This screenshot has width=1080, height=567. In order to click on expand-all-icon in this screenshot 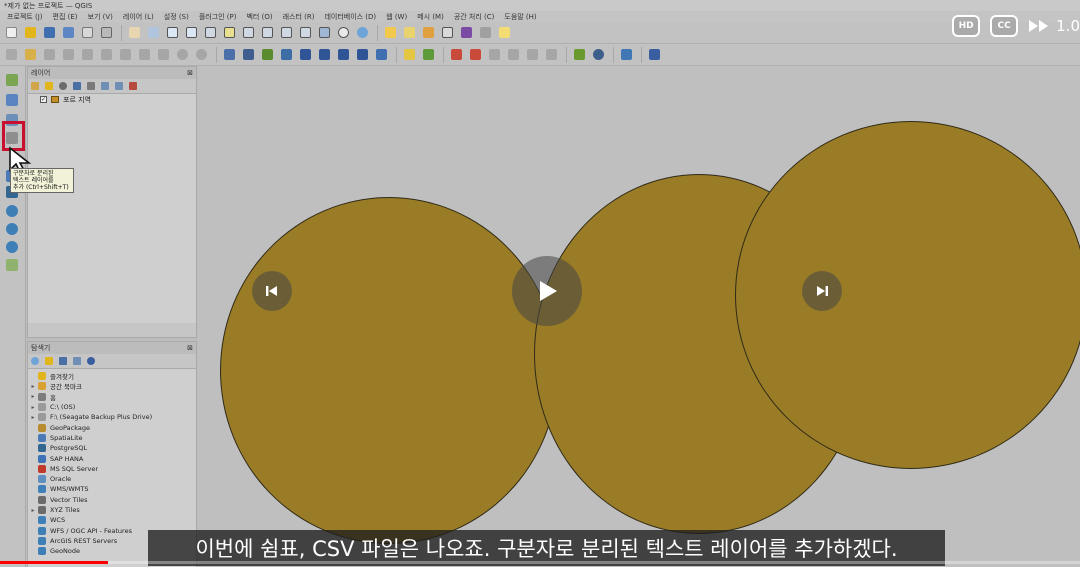, I will do `click(105, 86)`.